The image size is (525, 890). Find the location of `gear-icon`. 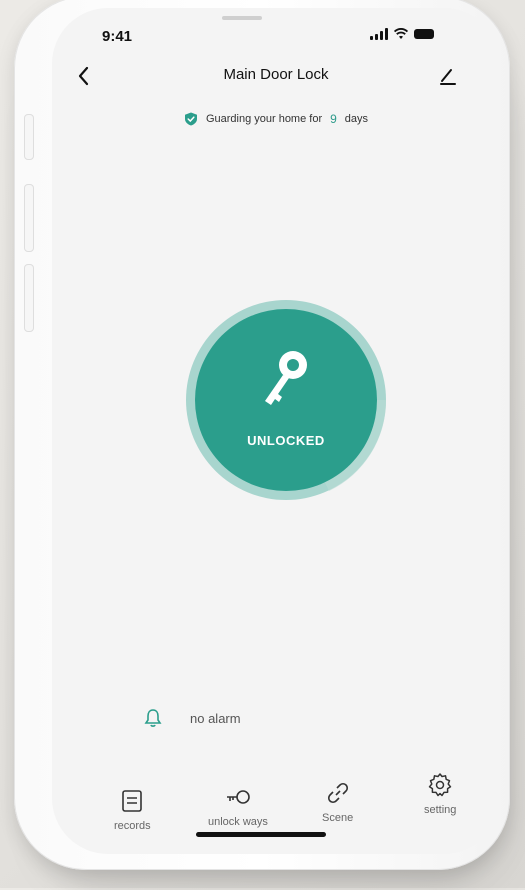

gear-icon is located at coordinates (440, 785).